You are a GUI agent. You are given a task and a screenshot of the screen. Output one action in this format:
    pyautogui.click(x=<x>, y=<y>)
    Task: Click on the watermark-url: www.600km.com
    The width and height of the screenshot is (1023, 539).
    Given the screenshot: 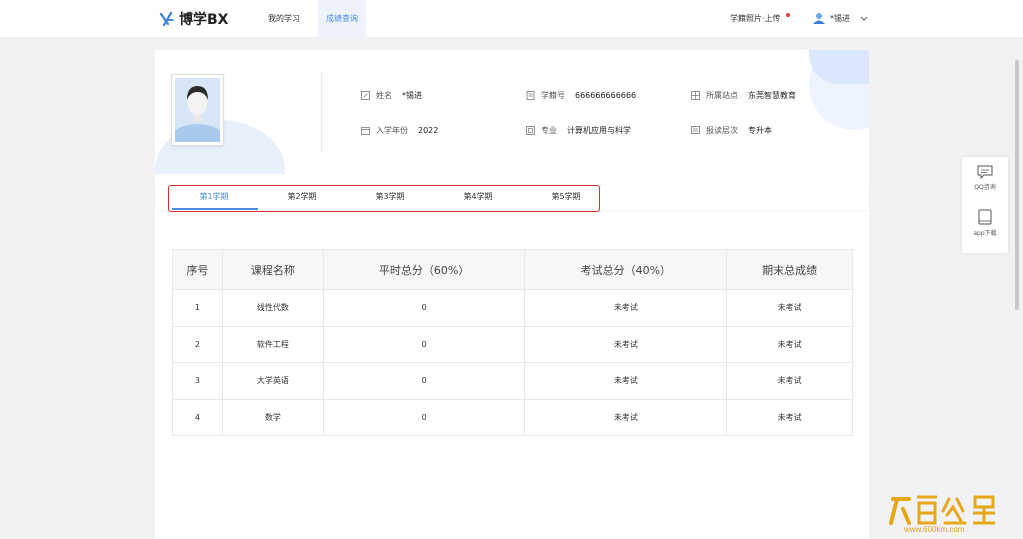 What is the action you would take?
    pyautogui.click(x=934, y=529)
    